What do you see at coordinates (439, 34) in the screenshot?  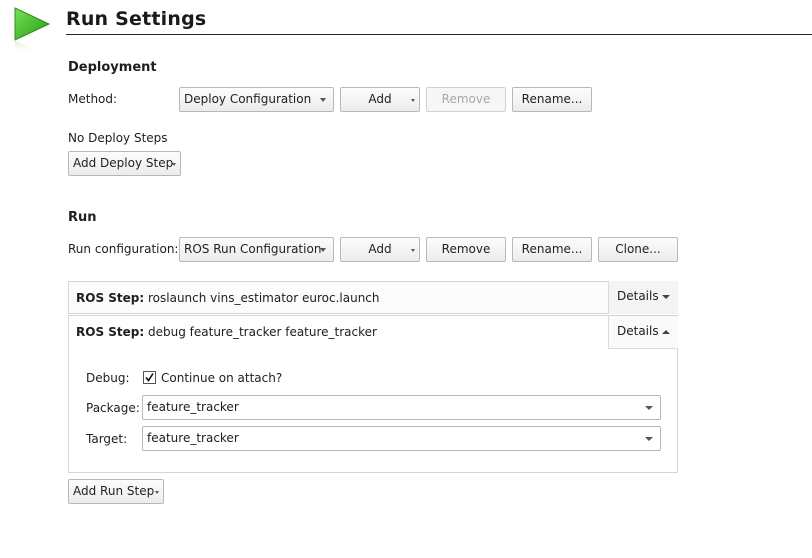 I see `title-divider` at bounding box center [439, 34].